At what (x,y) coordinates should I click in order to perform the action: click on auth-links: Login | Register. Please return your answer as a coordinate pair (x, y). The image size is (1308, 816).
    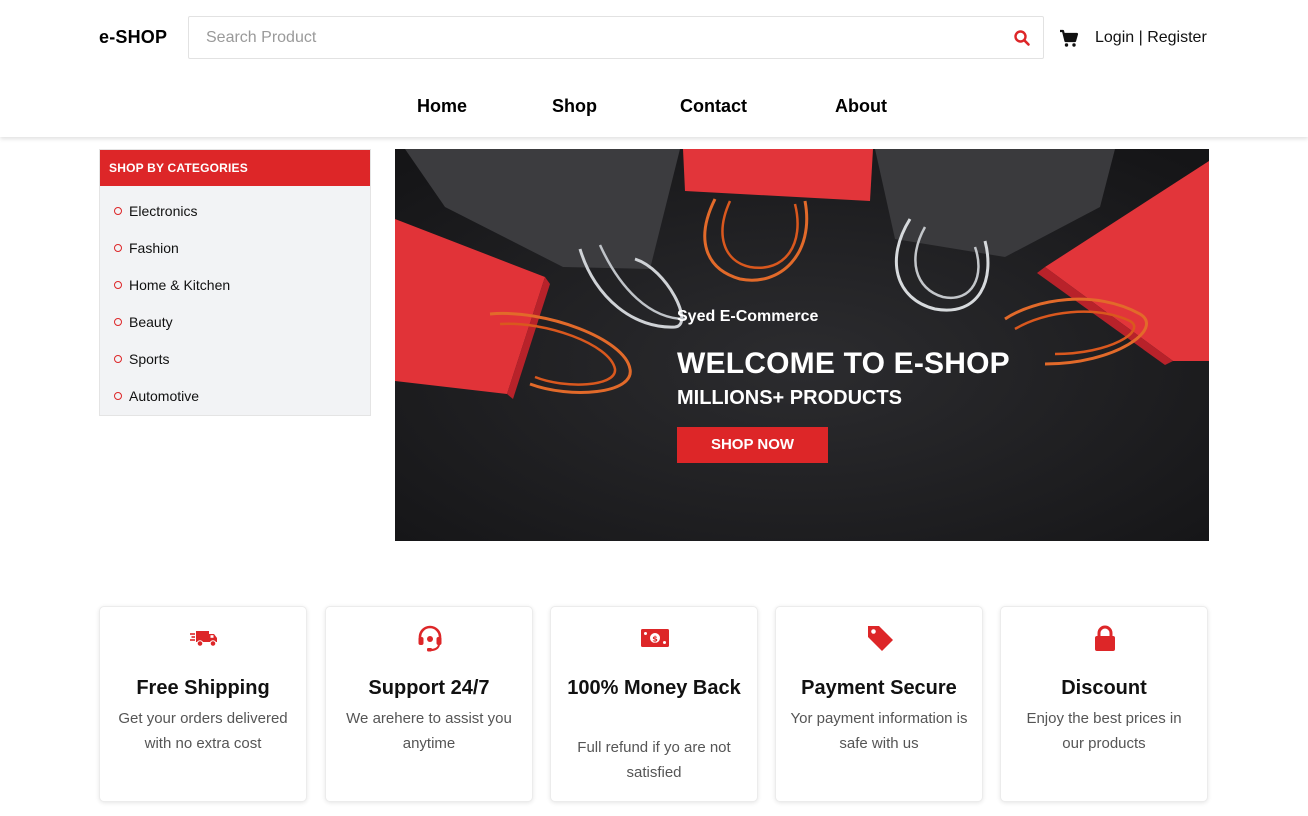
    Looking at the image, I should click on (1151, 38).